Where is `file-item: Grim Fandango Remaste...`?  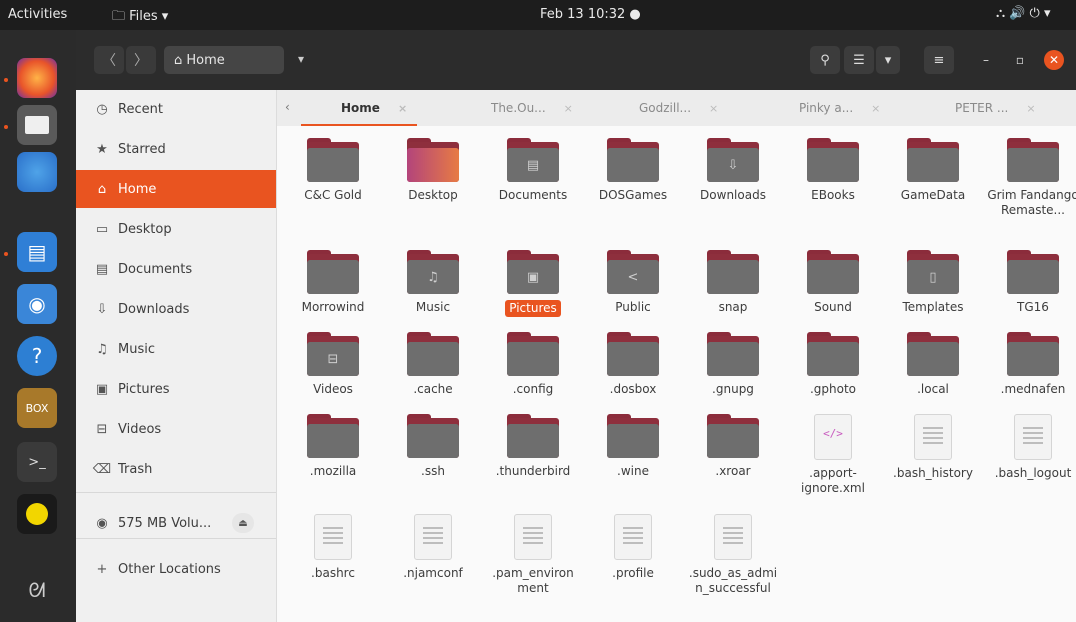
file-item: Grim Fandango Remaste... is located at coordinates (1031, 178).